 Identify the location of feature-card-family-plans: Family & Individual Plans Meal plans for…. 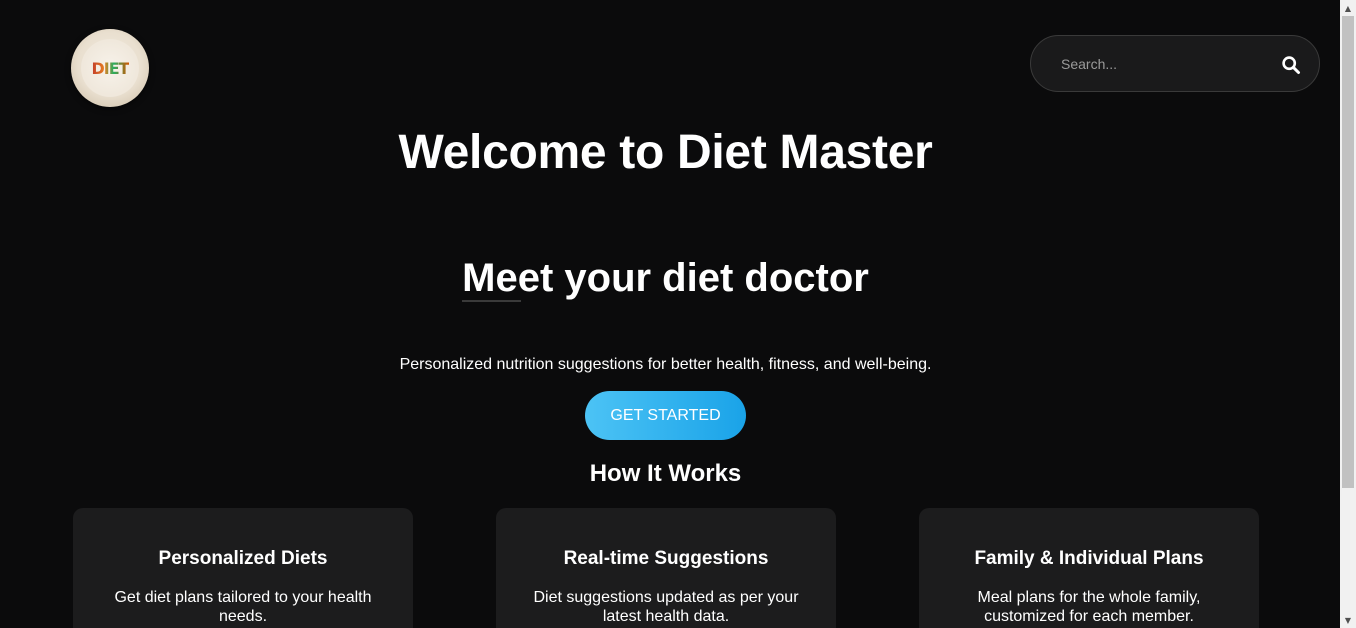
(1089, 568).